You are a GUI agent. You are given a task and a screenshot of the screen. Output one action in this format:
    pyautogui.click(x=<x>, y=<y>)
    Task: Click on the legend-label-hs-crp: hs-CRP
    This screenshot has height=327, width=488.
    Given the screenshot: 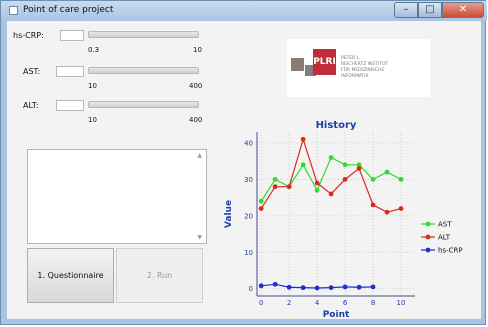 What is the action you would take?
    pyautogui.click(x=450, y=251)
    